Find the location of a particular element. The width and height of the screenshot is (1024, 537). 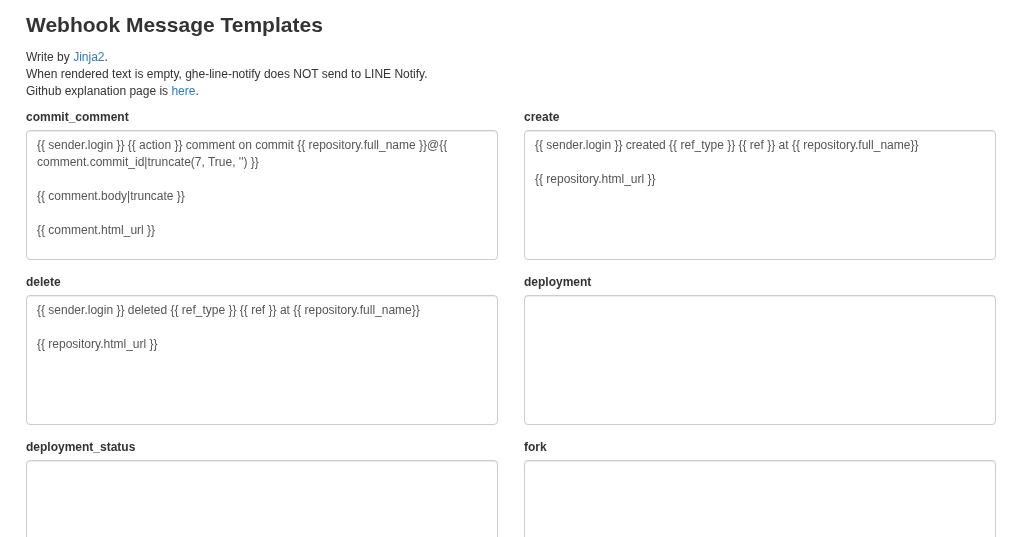

template-field is located at coordinates (760, 360).